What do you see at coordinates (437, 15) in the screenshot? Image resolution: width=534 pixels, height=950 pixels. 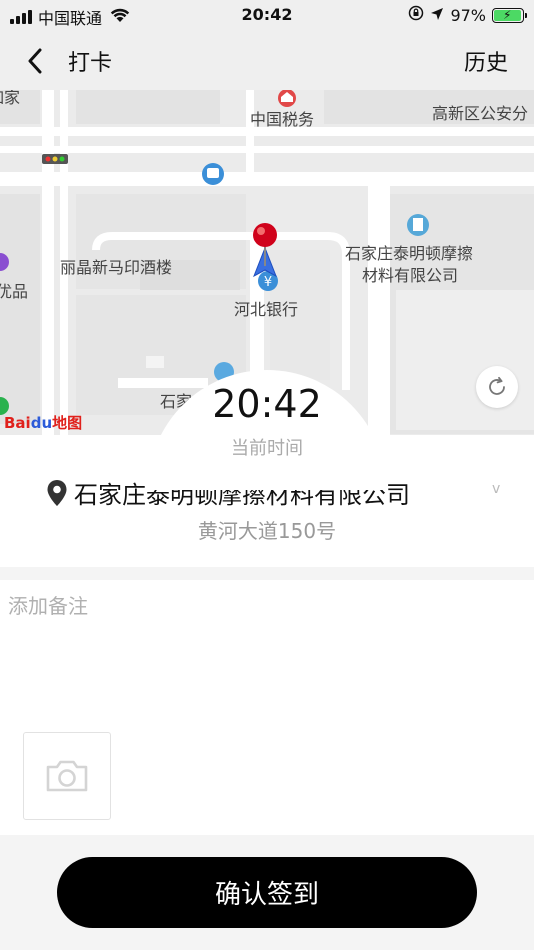 I see `location-arrow-icon` at bounding box center [437, 15].